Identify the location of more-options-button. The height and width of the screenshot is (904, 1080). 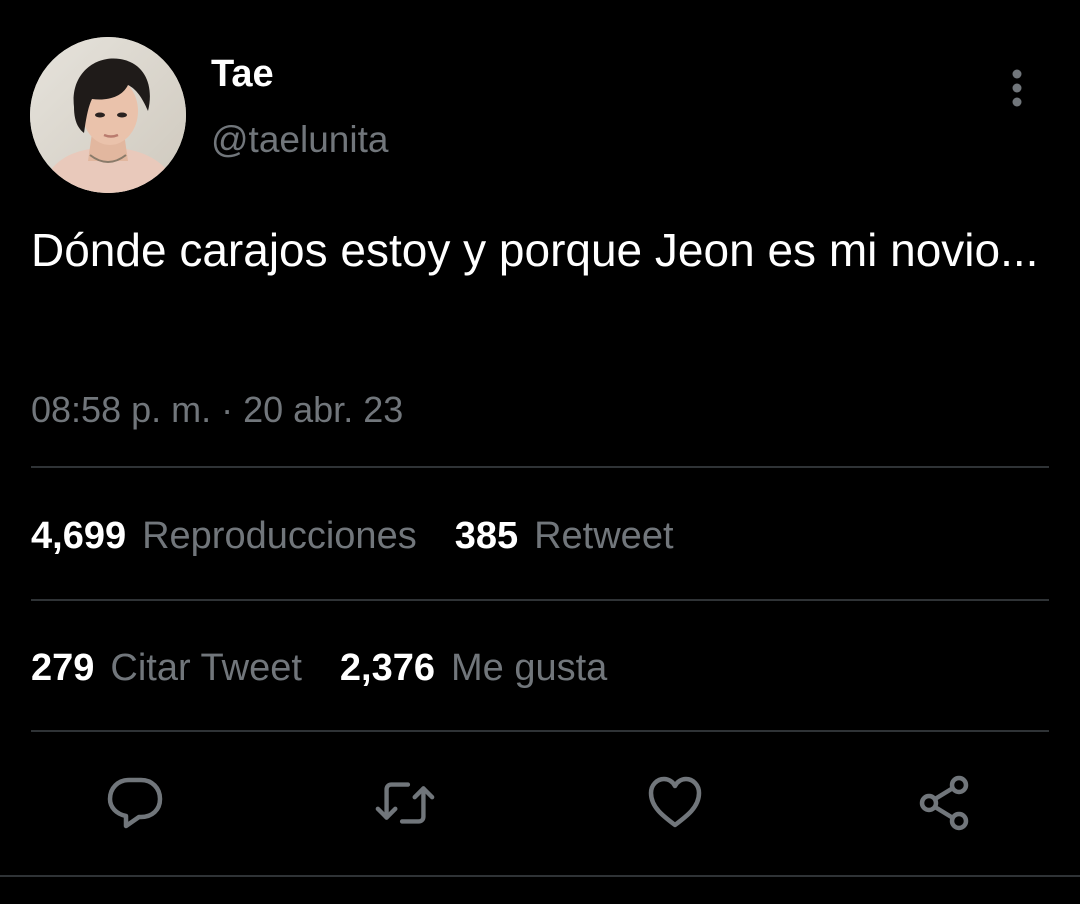
(1017, 88).